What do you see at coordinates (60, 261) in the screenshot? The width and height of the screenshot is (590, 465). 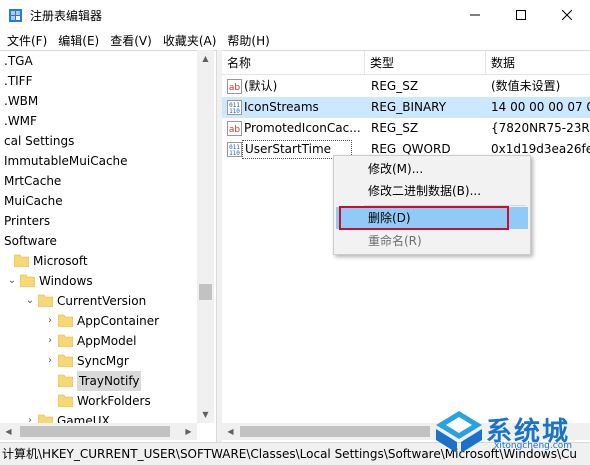 I see `tree-node-label: Microsoft` at bounding box center [60, 261].